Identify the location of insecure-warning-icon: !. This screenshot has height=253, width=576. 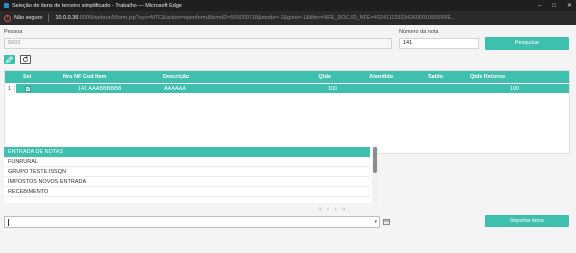
(7, 18).